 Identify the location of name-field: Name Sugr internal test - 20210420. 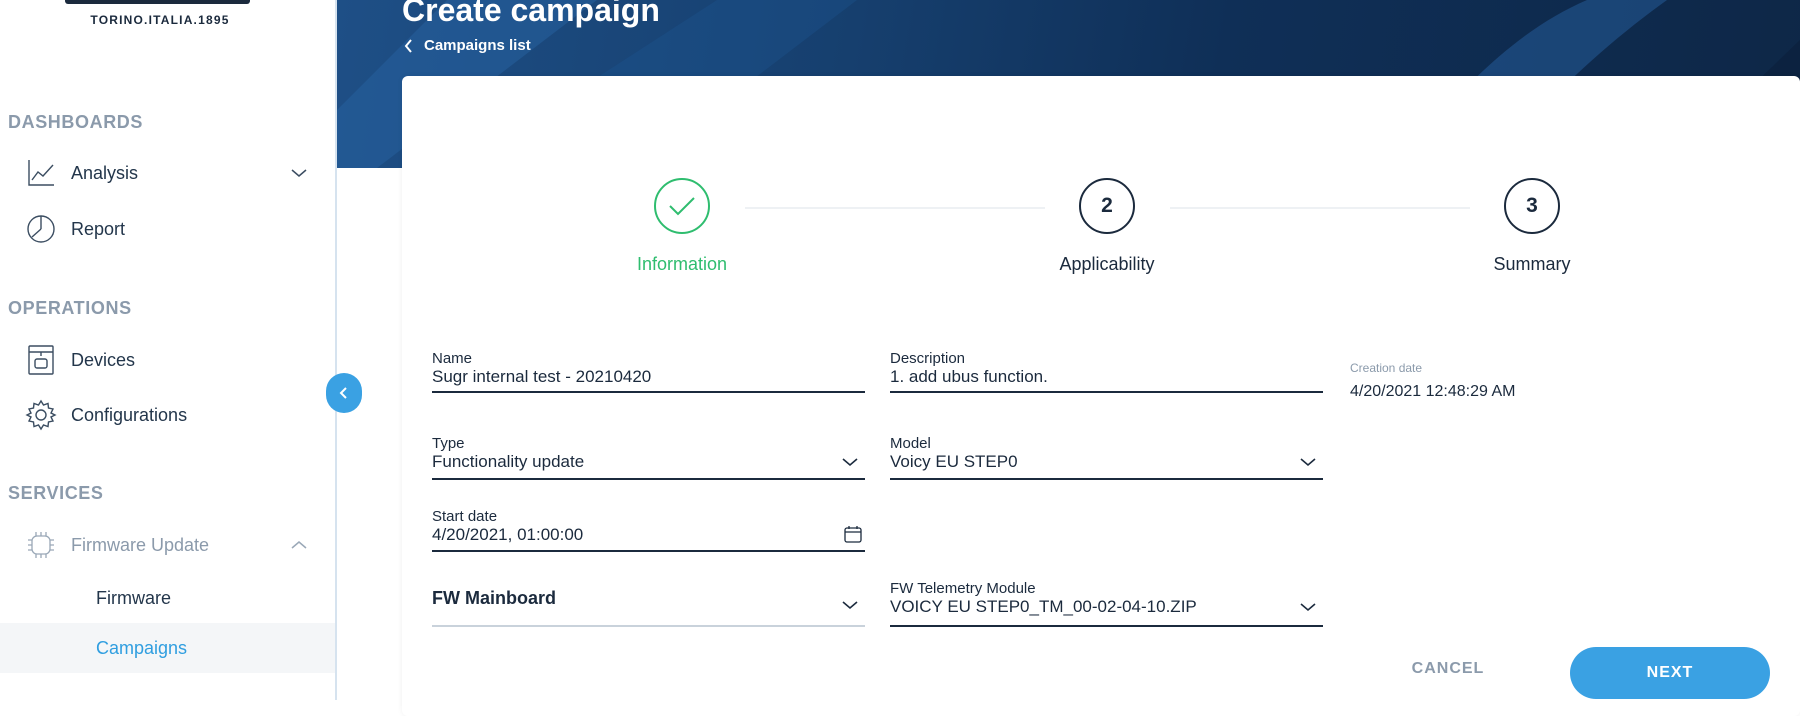
(648, 372).